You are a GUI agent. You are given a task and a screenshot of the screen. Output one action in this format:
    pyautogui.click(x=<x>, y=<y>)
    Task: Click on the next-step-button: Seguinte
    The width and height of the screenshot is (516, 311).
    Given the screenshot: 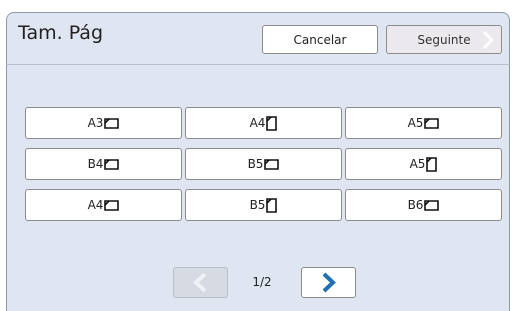 What is the action you would take?
    pyautogui.click(x=444, y=39)
    